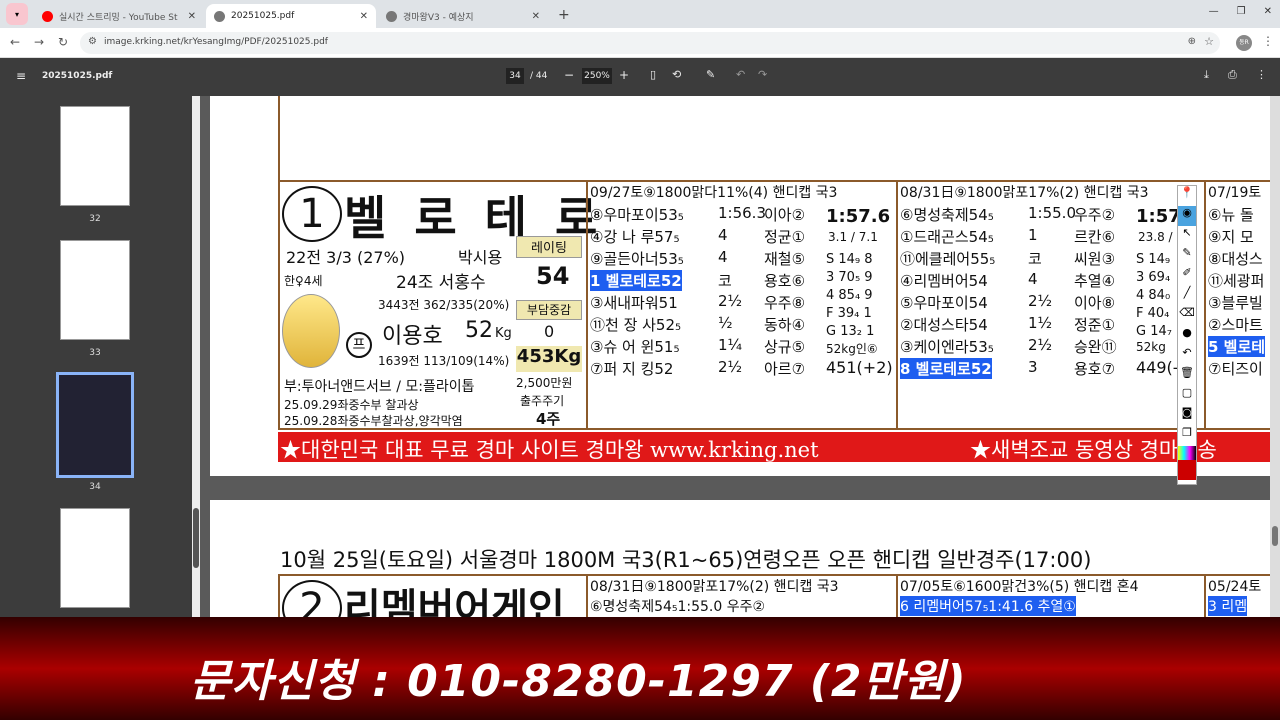 This screenshot has height=720, width=1280. What do you see at coordinates (503, 333) in the screenshot?
I see `kg-unit: Kg` at bounding box center [503, 333].